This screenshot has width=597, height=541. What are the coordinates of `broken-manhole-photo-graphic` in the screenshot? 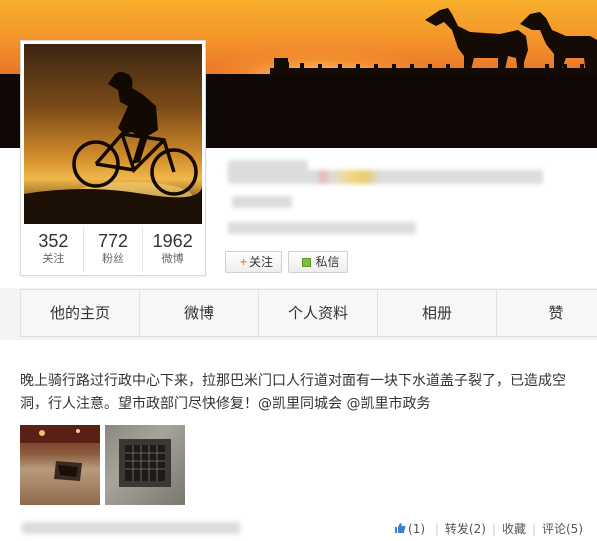 It's located at (60, 453).